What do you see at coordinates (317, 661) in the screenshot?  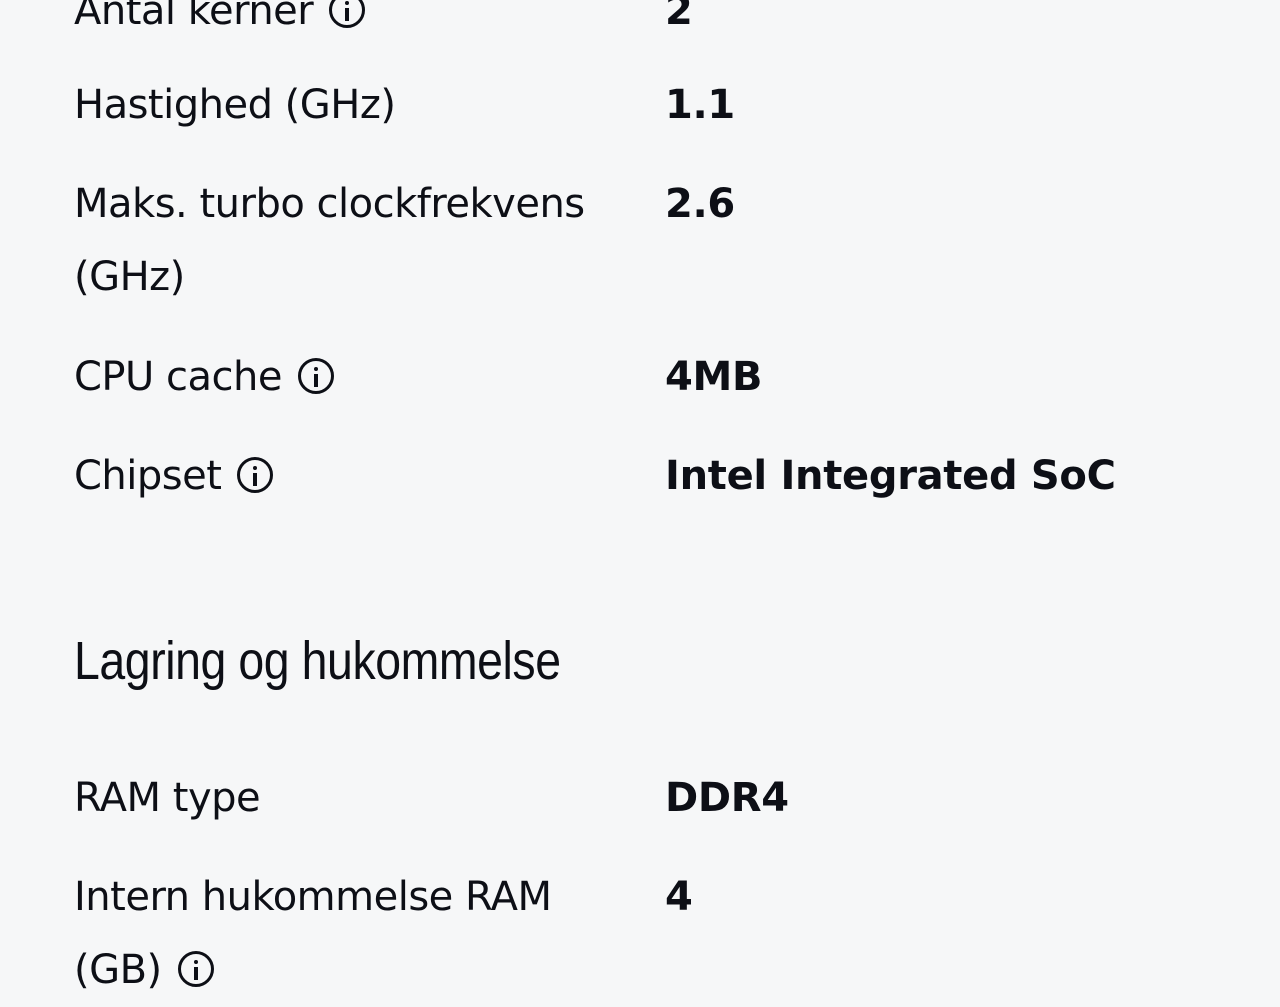 I see `section-title-storage: Lagring og hukommelse` at bounding box center [317, 661].